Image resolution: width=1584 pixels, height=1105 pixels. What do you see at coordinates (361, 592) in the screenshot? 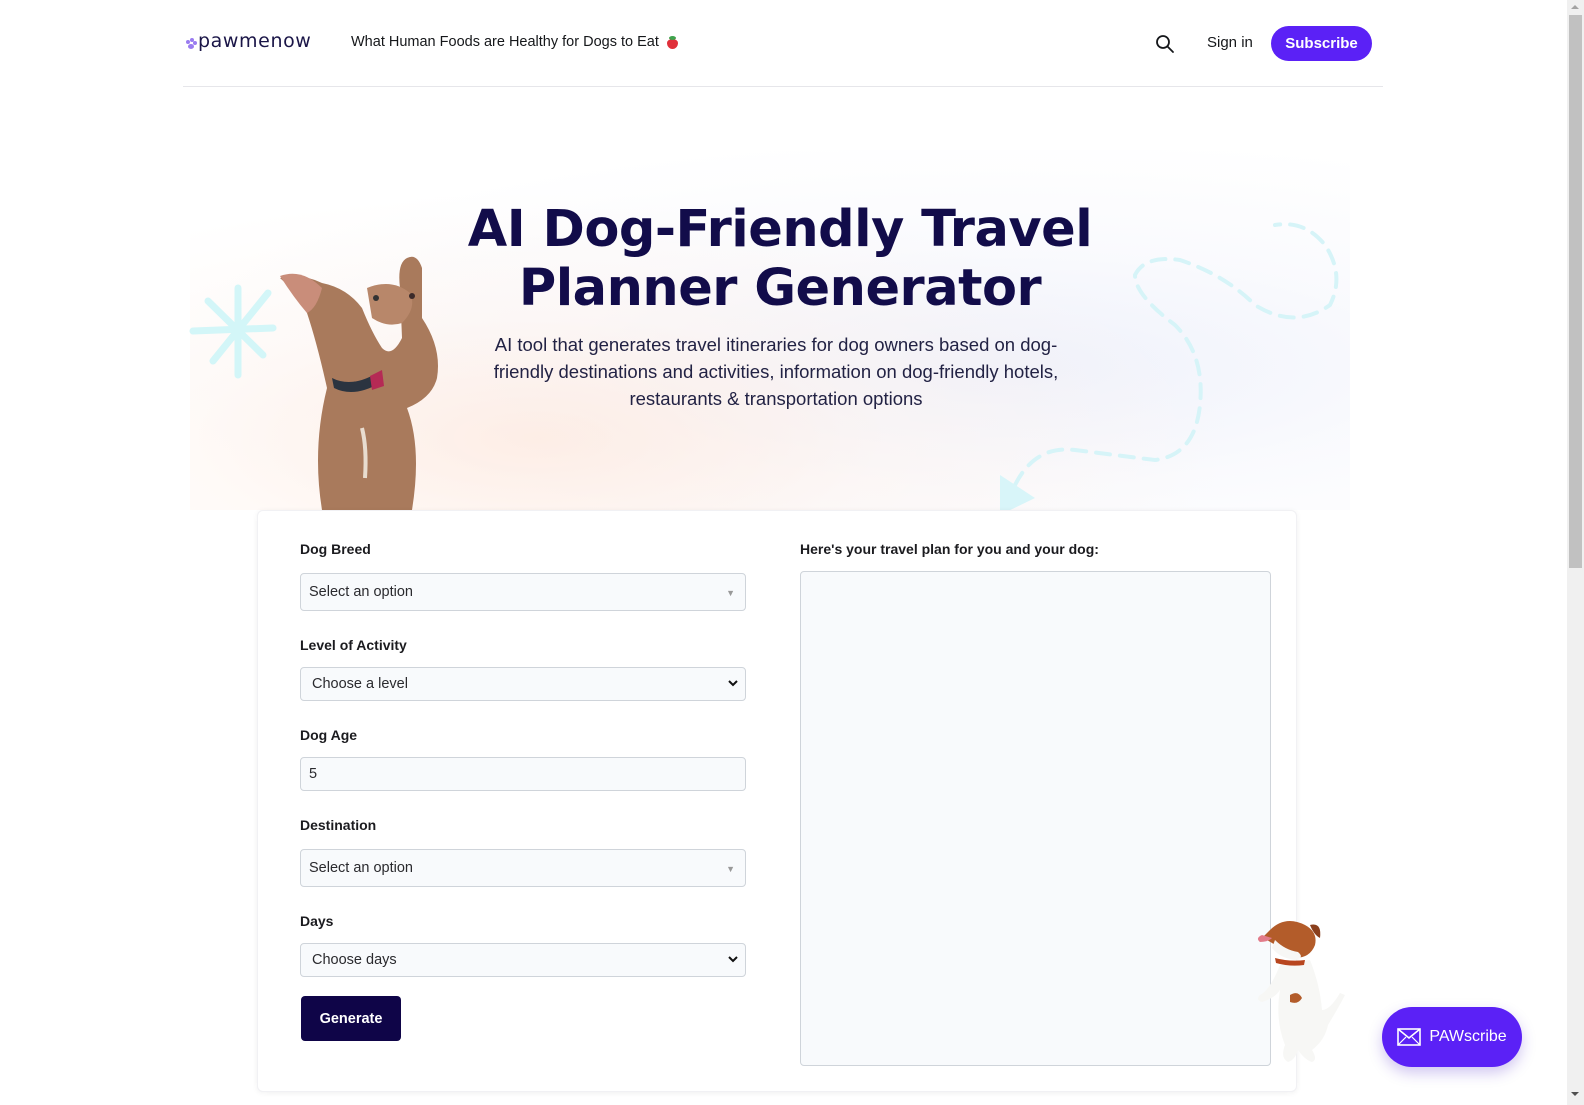
I see `dog-breed-value: Select an option` at bounding box center [361, 592].